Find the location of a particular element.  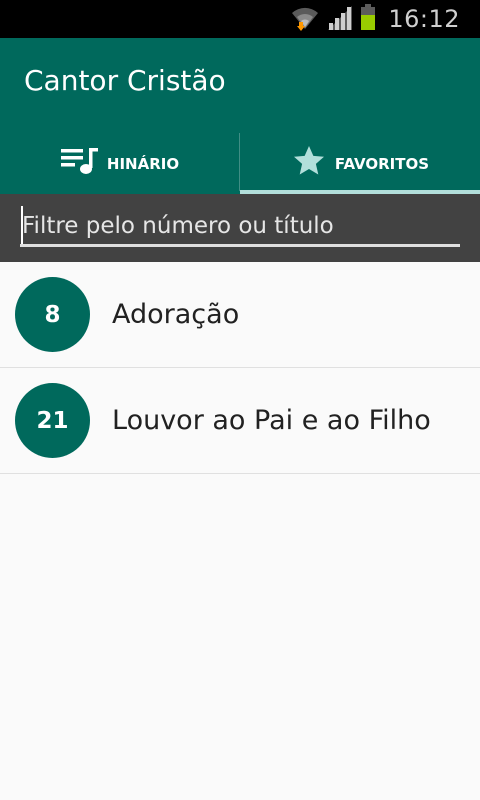

filter-bar is located at coordinates (240, 228).